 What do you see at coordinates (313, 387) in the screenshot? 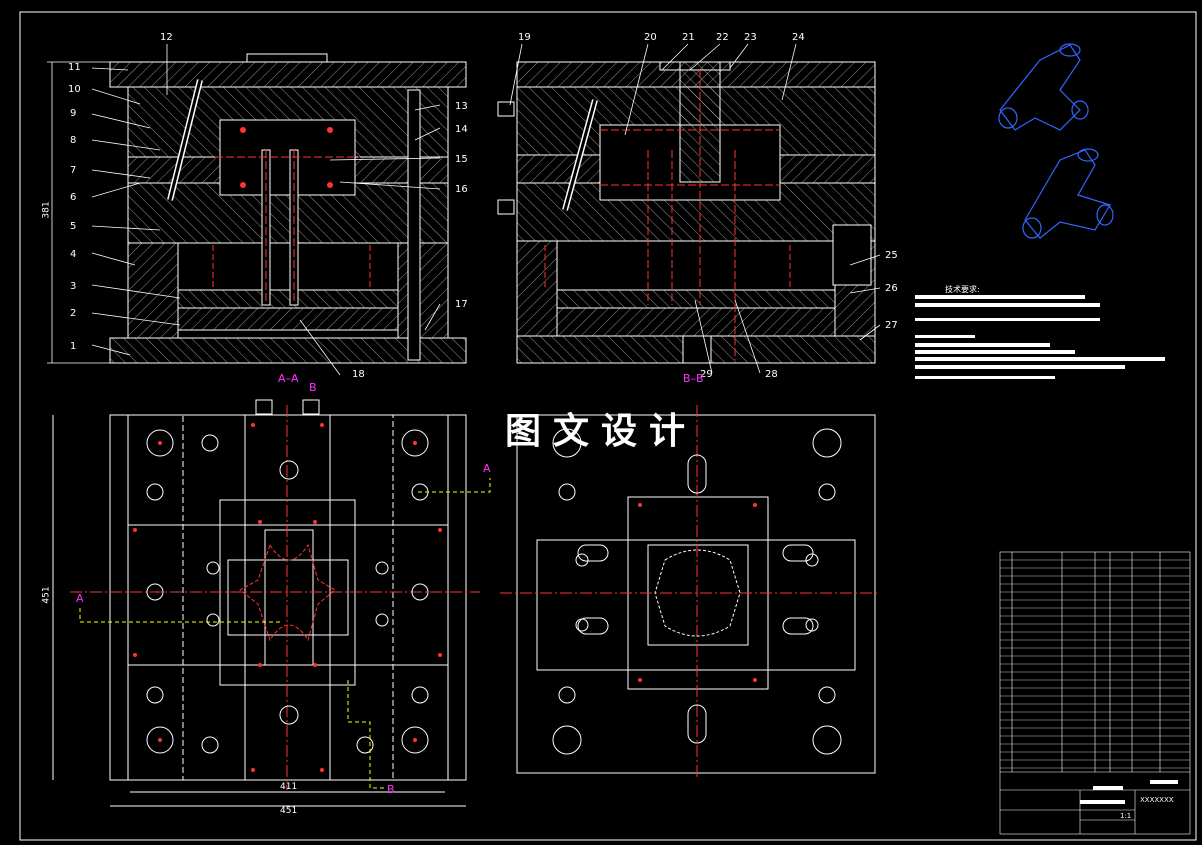
I see `cut-mark-b-top: B` at bounding box center [313, 387].